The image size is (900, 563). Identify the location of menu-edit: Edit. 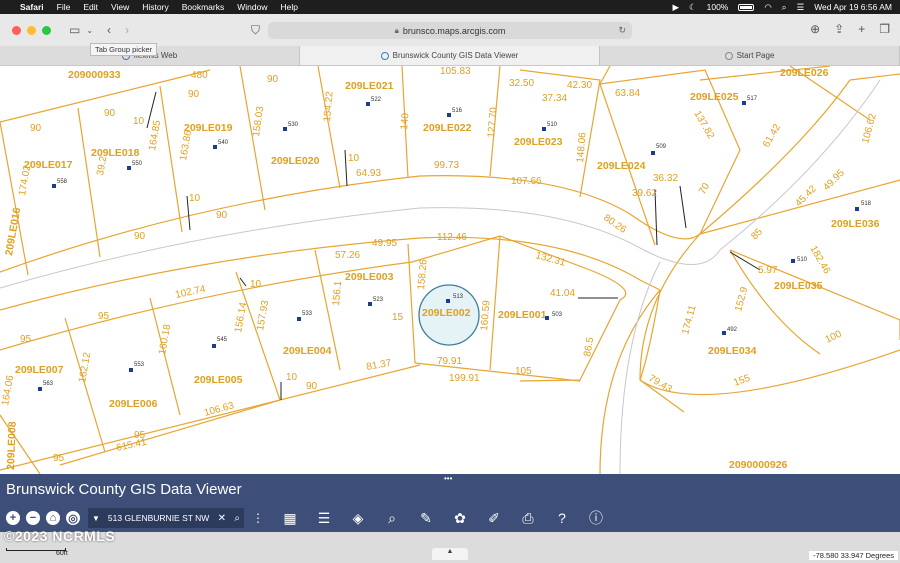
(90, 7).